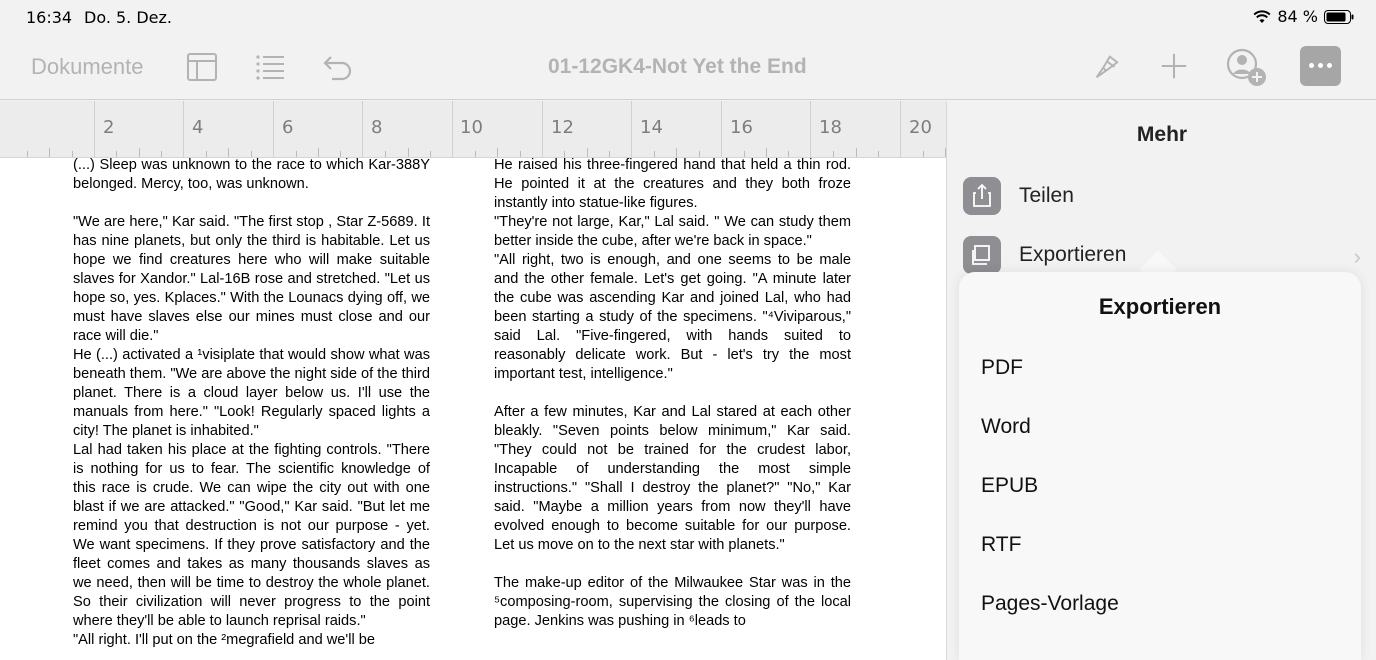  What do you see at coordinates (87, 67) in the screenshot?
I see `documents-button: Dokumente` at bounding box center [87, 67].